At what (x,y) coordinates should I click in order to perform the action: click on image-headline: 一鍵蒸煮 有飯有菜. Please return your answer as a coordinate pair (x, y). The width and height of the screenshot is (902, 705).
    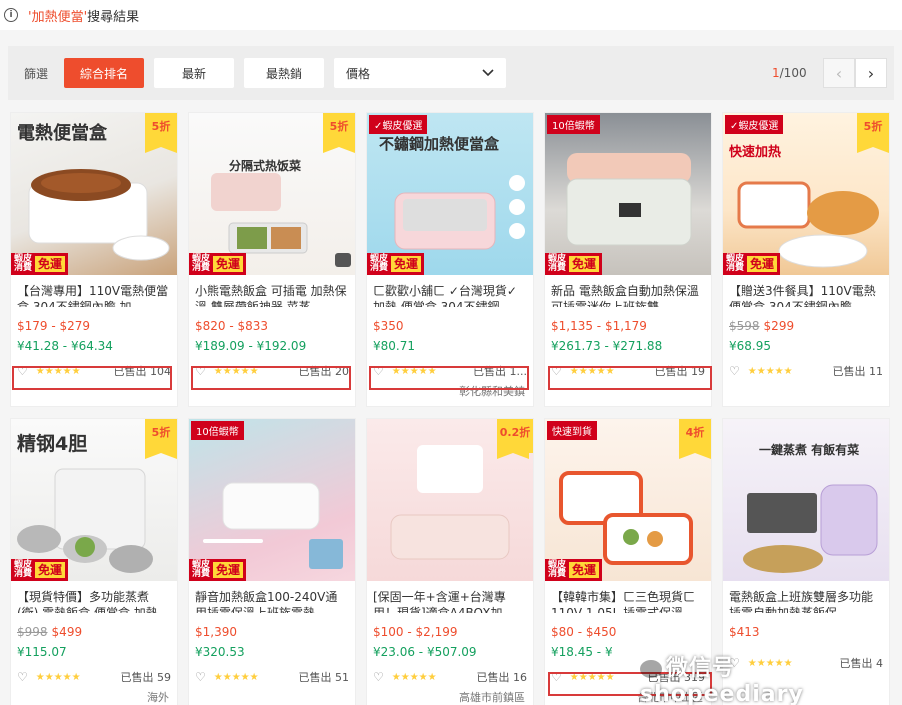
    Looking at the image, I should click on (809, 450).